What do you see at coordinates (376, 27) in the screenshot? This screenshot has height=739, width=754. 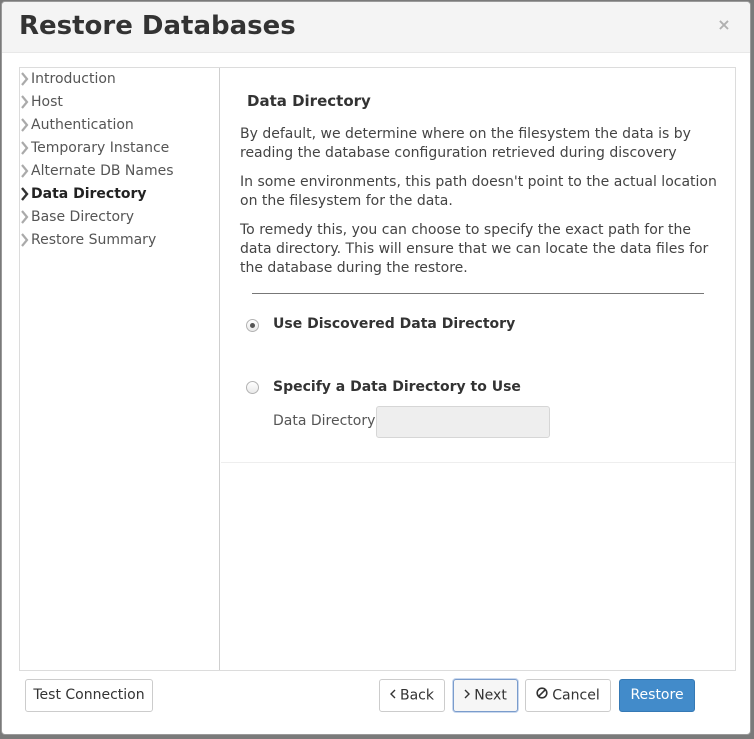 I see `dialog-header: Restore Databases ×` at bounding box center [376, 27].